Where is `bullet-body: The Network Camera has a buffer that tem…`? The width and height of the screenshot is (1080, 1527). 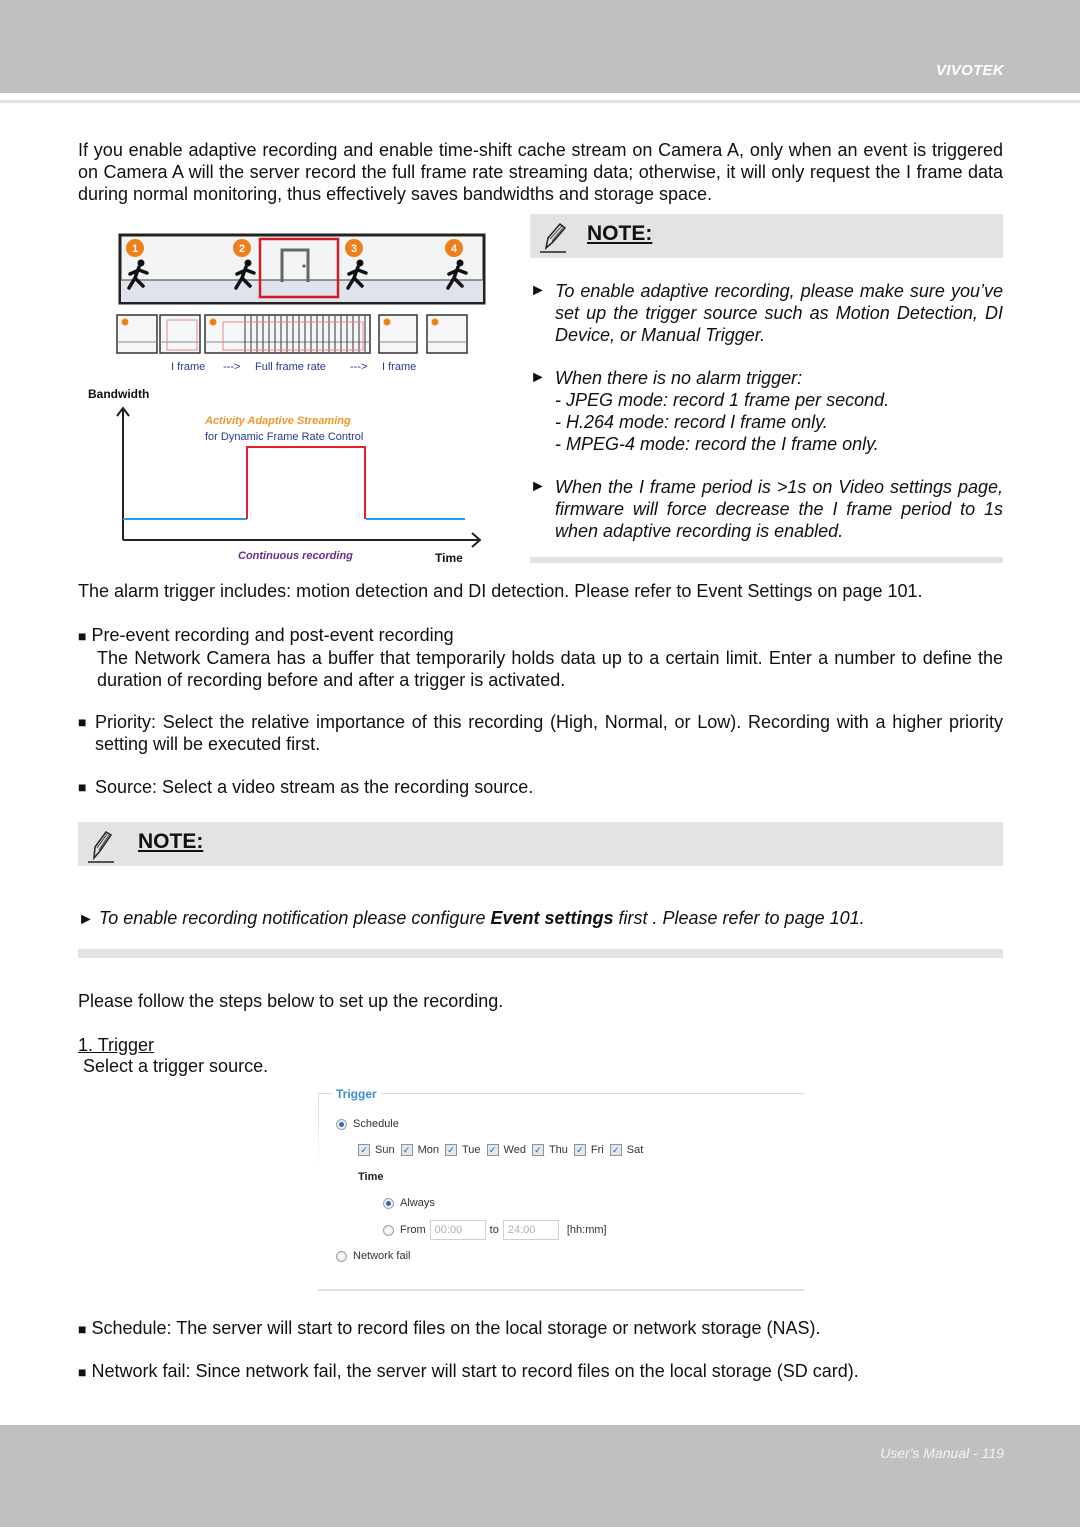
bullet-body: The Network Camera has a buffer that tem… is located at coordinates (550, 669).